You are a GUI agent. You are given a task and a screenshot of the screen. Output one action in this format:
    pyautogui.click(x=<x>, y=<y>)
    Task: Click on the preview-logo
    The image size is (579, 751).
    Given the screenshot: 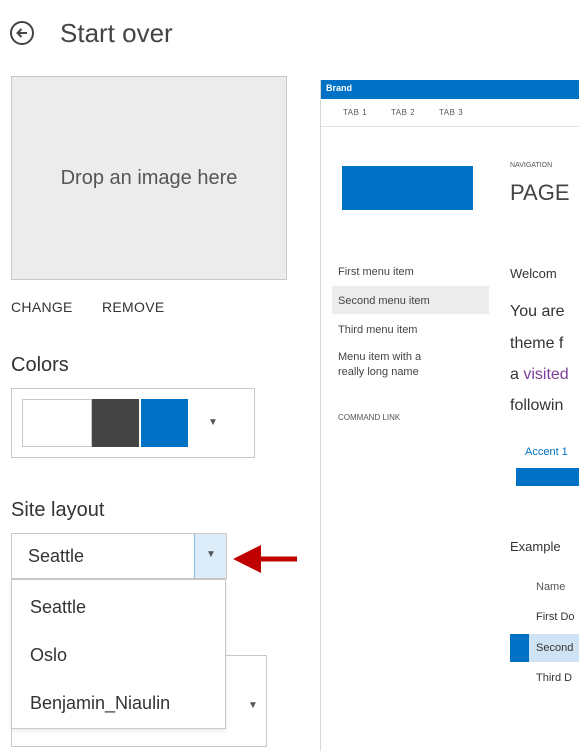 What is the action you would take?
    pyautogui.click(x=407, y=188)
    